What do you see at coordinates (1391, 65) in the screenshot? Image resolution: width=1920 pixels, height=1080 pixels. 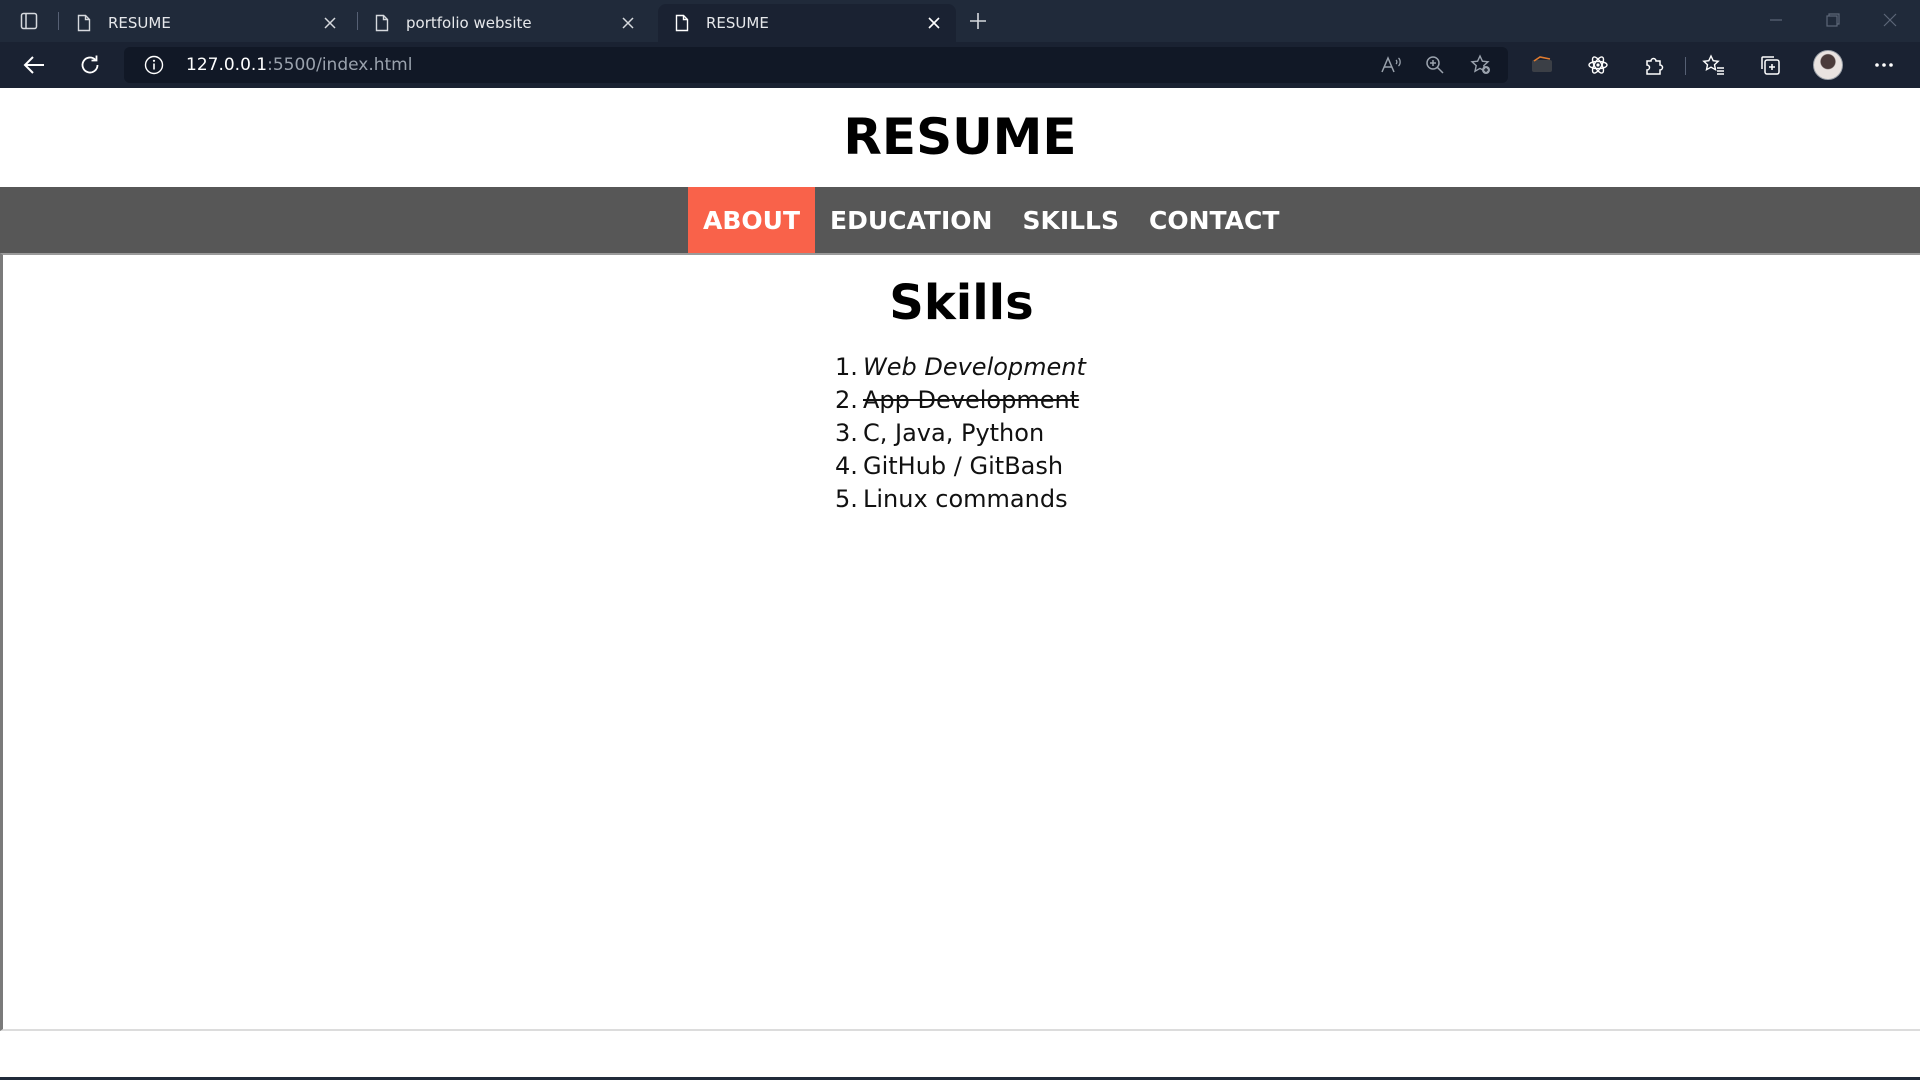 I see `read-aloud-icon` at bounding box center [1391, 65].